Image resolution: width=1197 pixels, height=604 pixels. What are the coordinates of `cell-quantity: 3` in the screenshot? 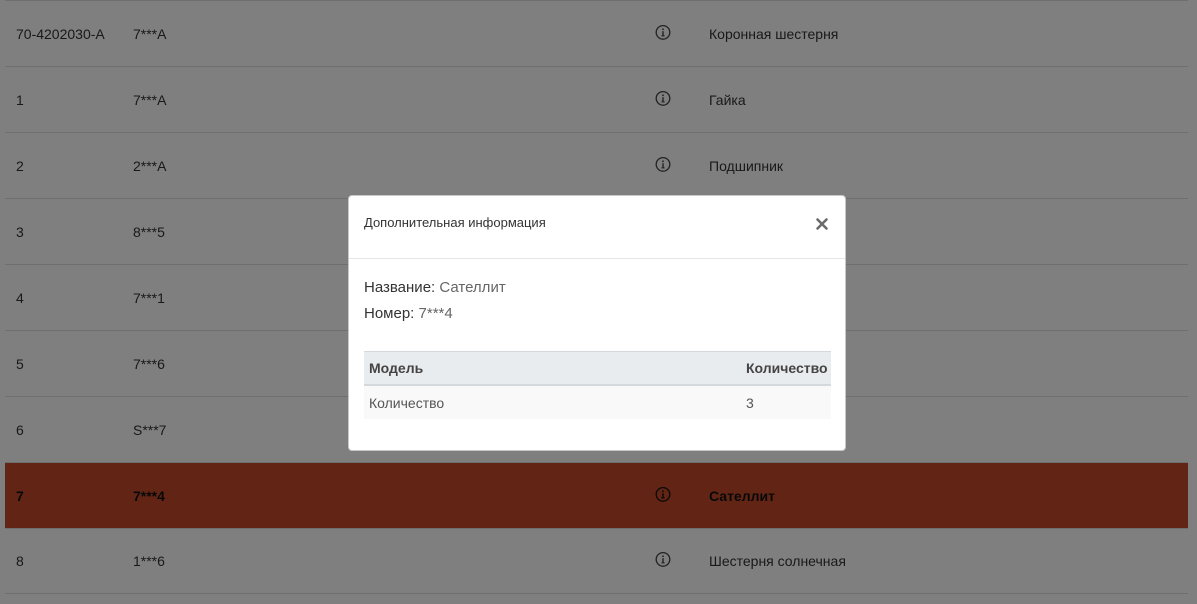 It's located at (750, 402).